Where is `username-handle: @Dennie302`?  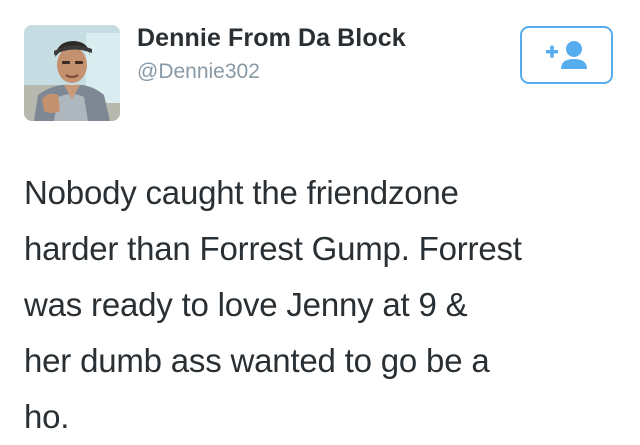
username-handle: @Dennie302 is located at coordinates (198, 72).